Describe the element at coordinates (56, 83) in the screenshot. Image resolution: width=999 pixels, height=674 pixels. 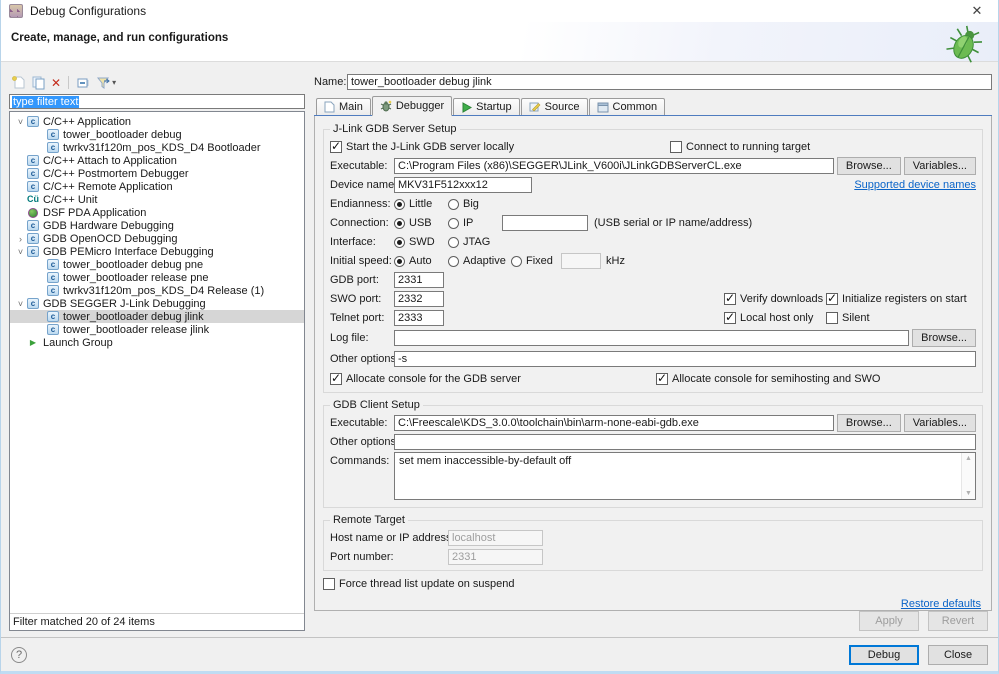
I see `delete-configuration-icon: ✕` at that location.